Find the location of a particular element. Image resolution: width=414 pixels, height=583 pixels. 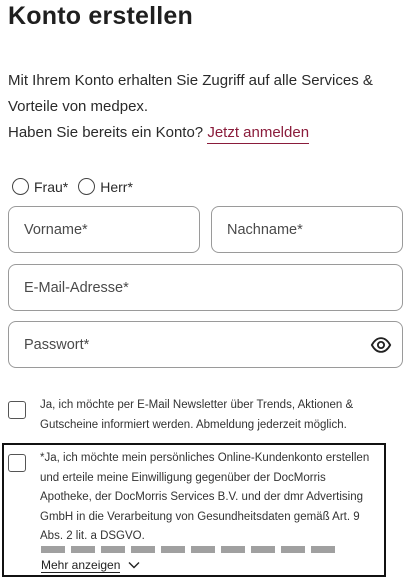

existing-account-text: Haben Sie bereits ein Konto? is located at coordinates (106, 132).